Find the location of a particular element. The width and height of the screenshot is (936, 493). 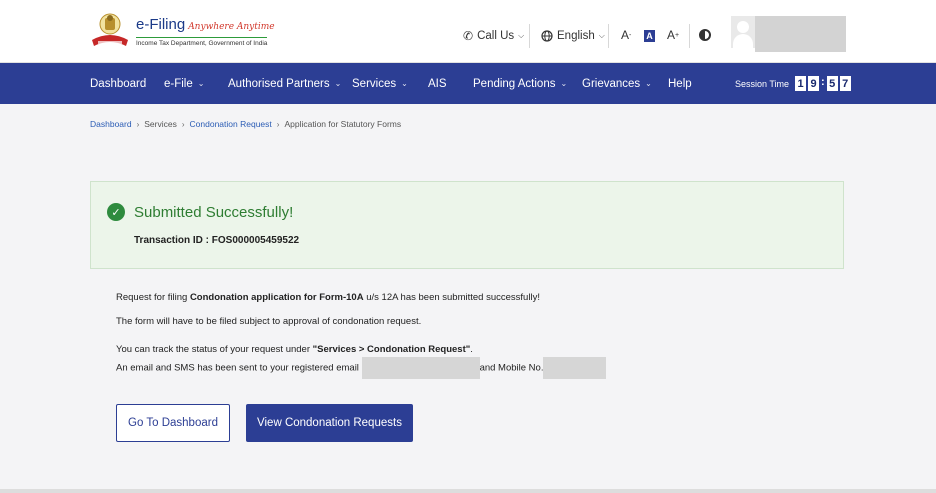

avatar is located at coordinates (743, 32).